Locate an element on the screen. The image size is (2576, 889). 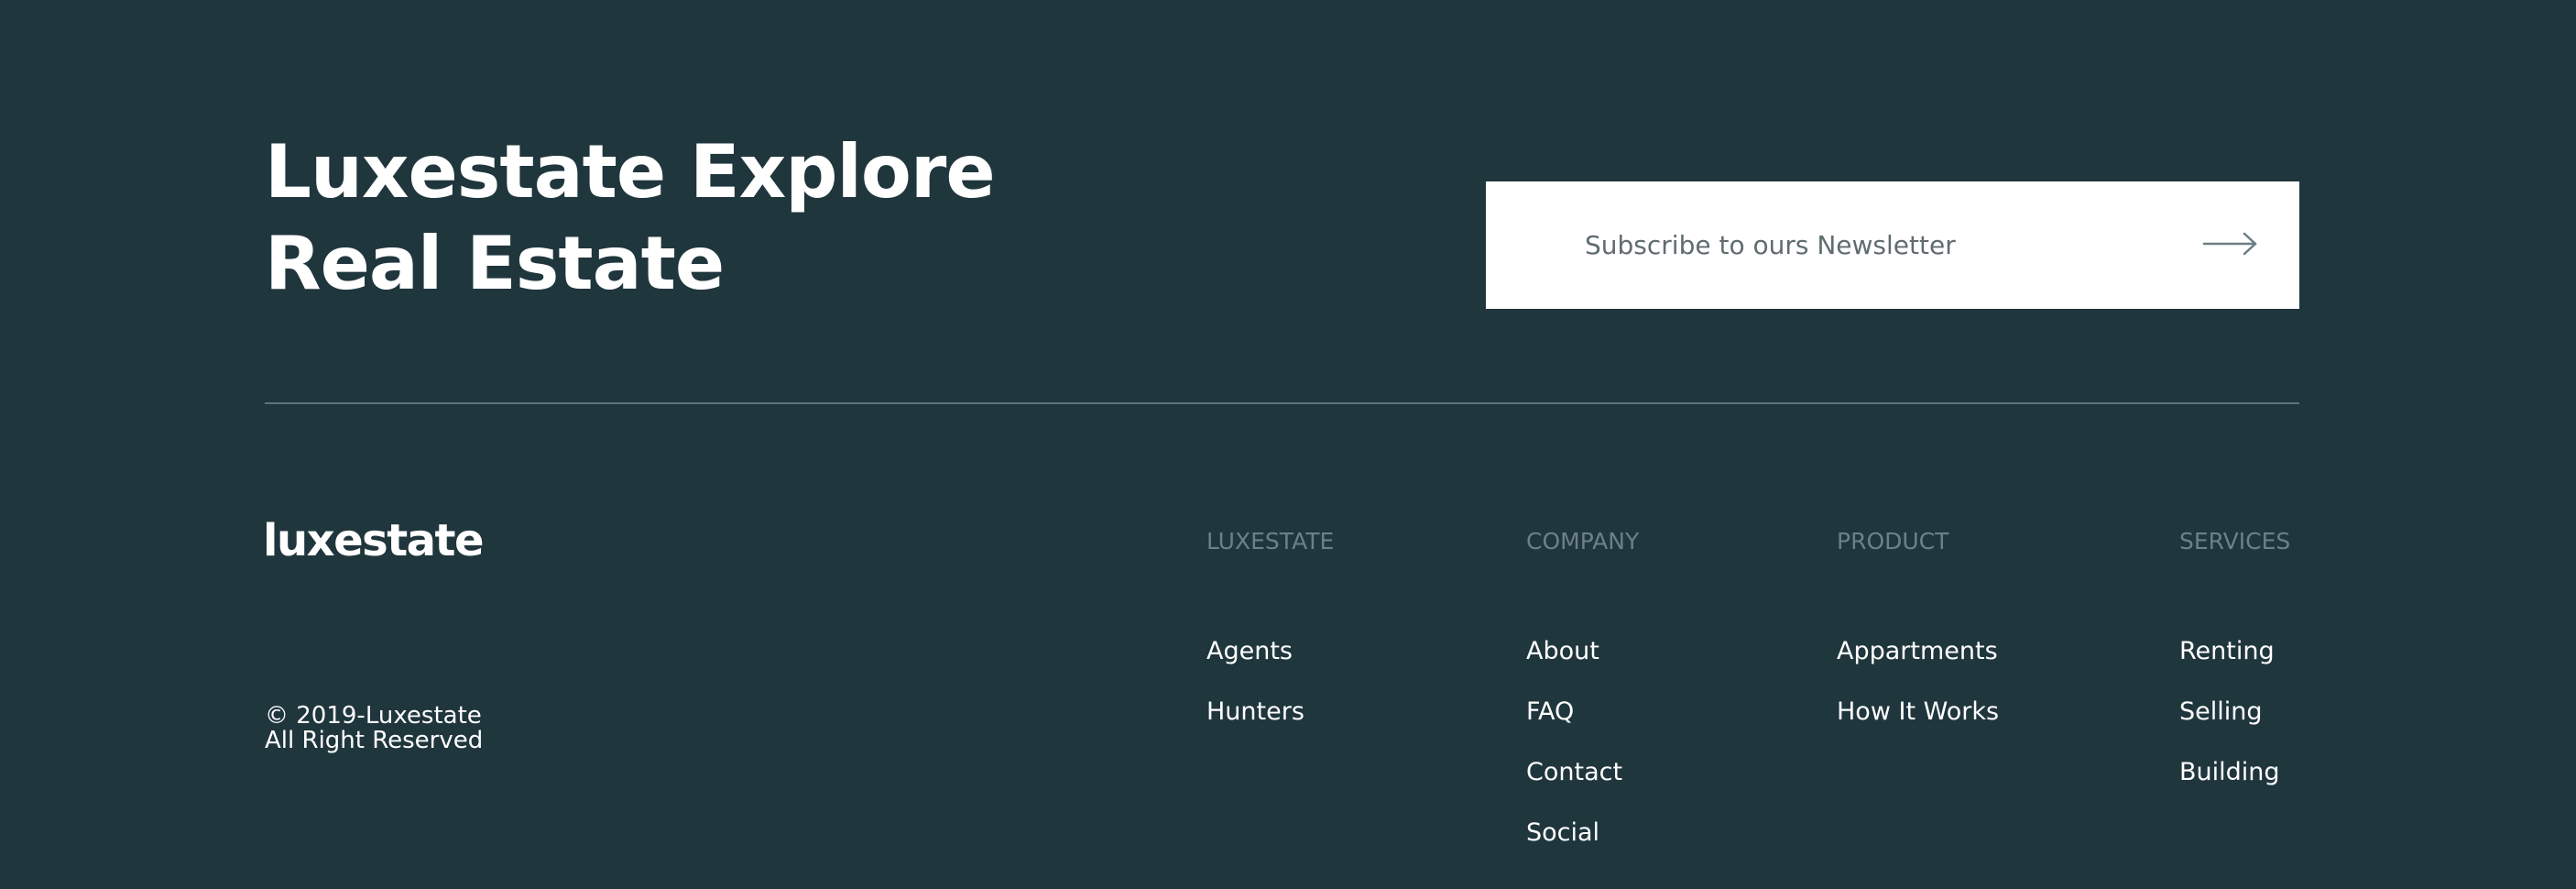
footer-link-social: Social is located at coordinates (1583, 847).